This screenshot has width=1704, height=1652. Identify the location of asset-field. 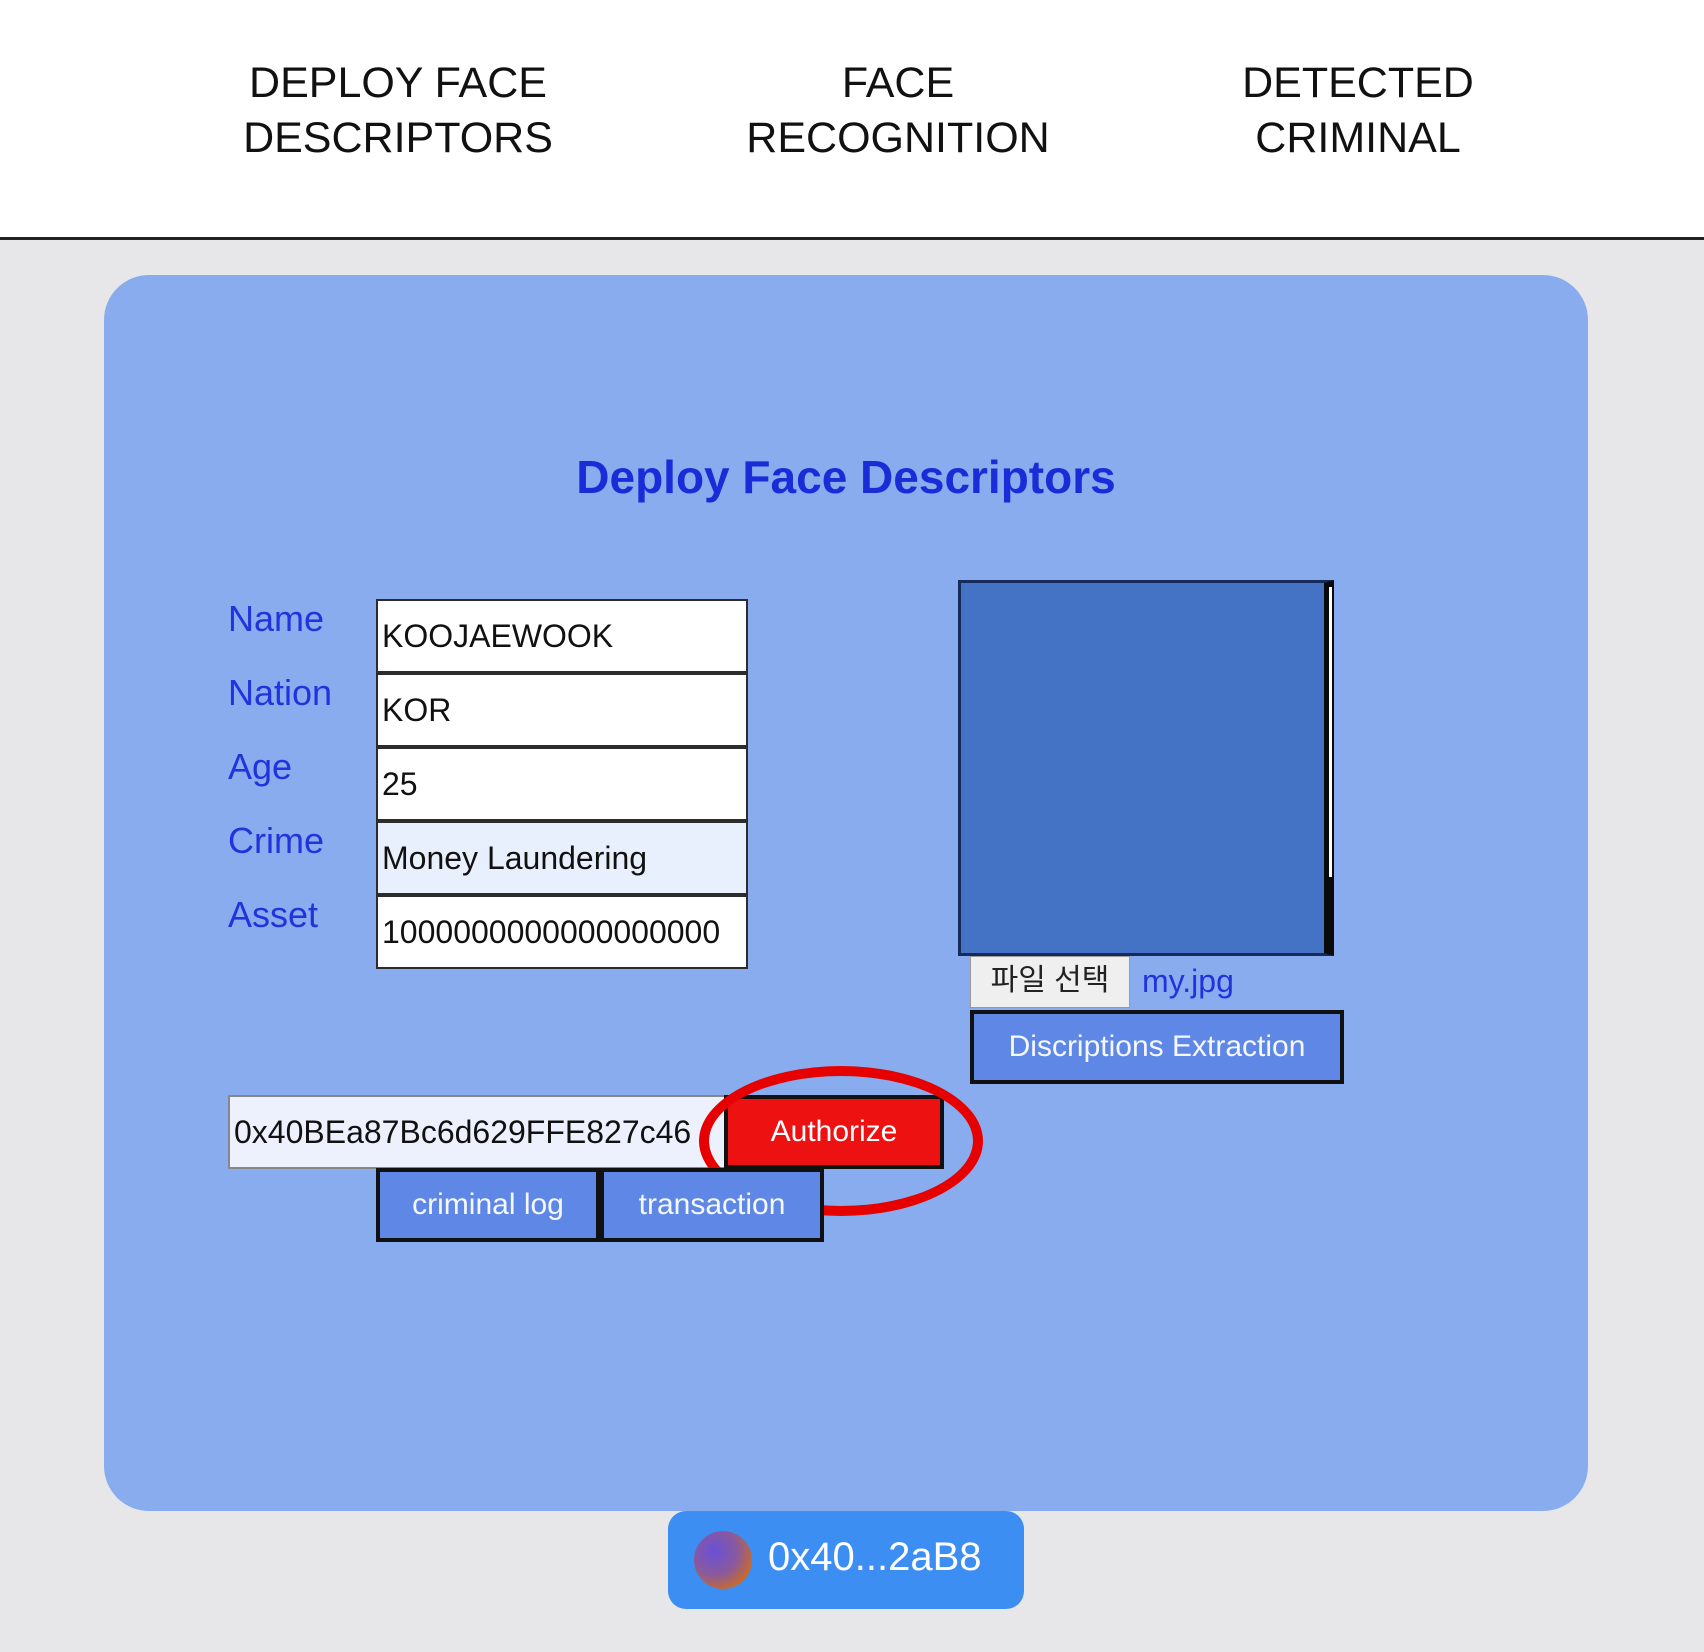
(562, 932).